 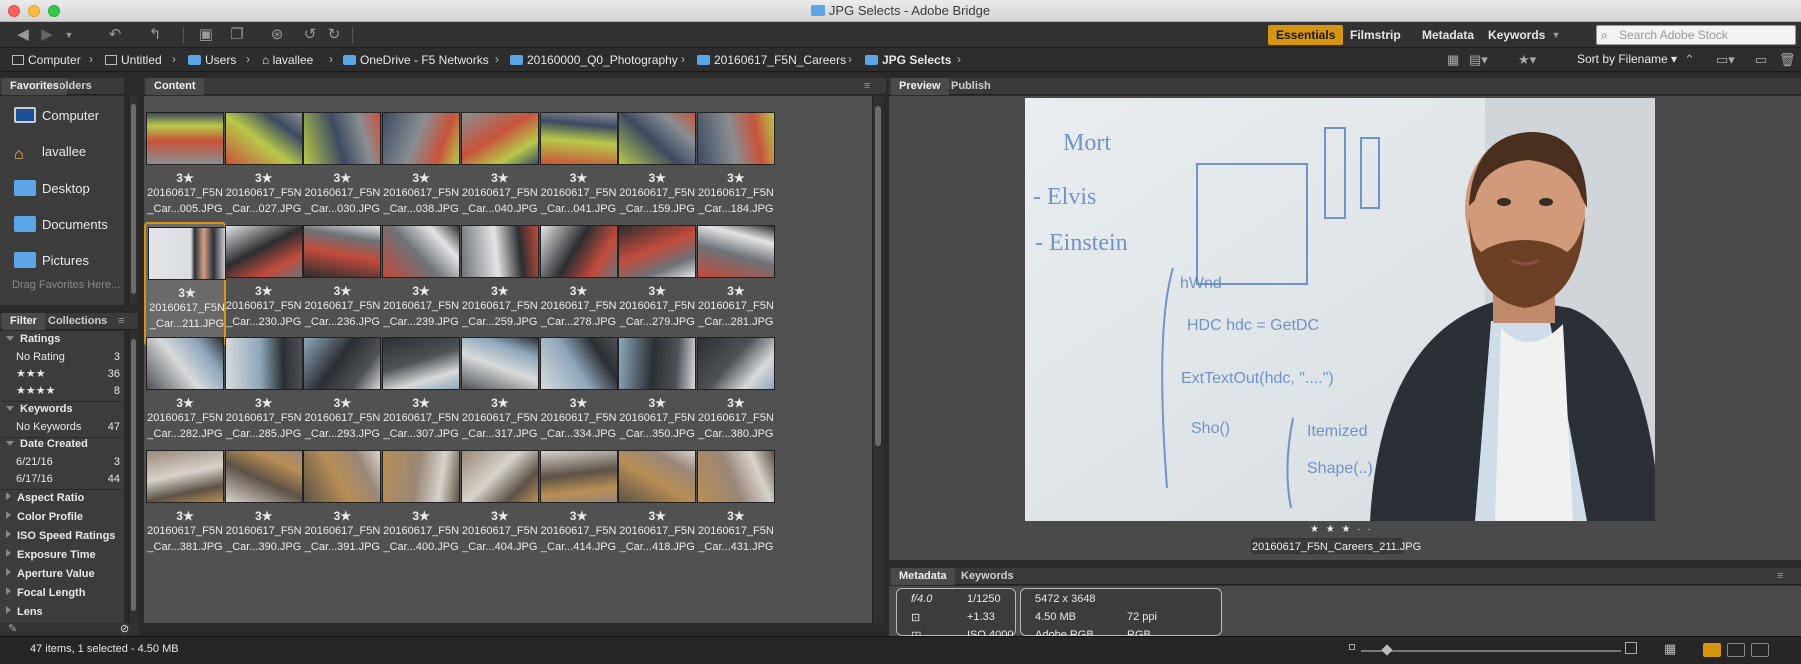 I want to click on thumbnail-item: 3★ 20160617_F5N _Car...184.JPG, so click(x=736, y=171).